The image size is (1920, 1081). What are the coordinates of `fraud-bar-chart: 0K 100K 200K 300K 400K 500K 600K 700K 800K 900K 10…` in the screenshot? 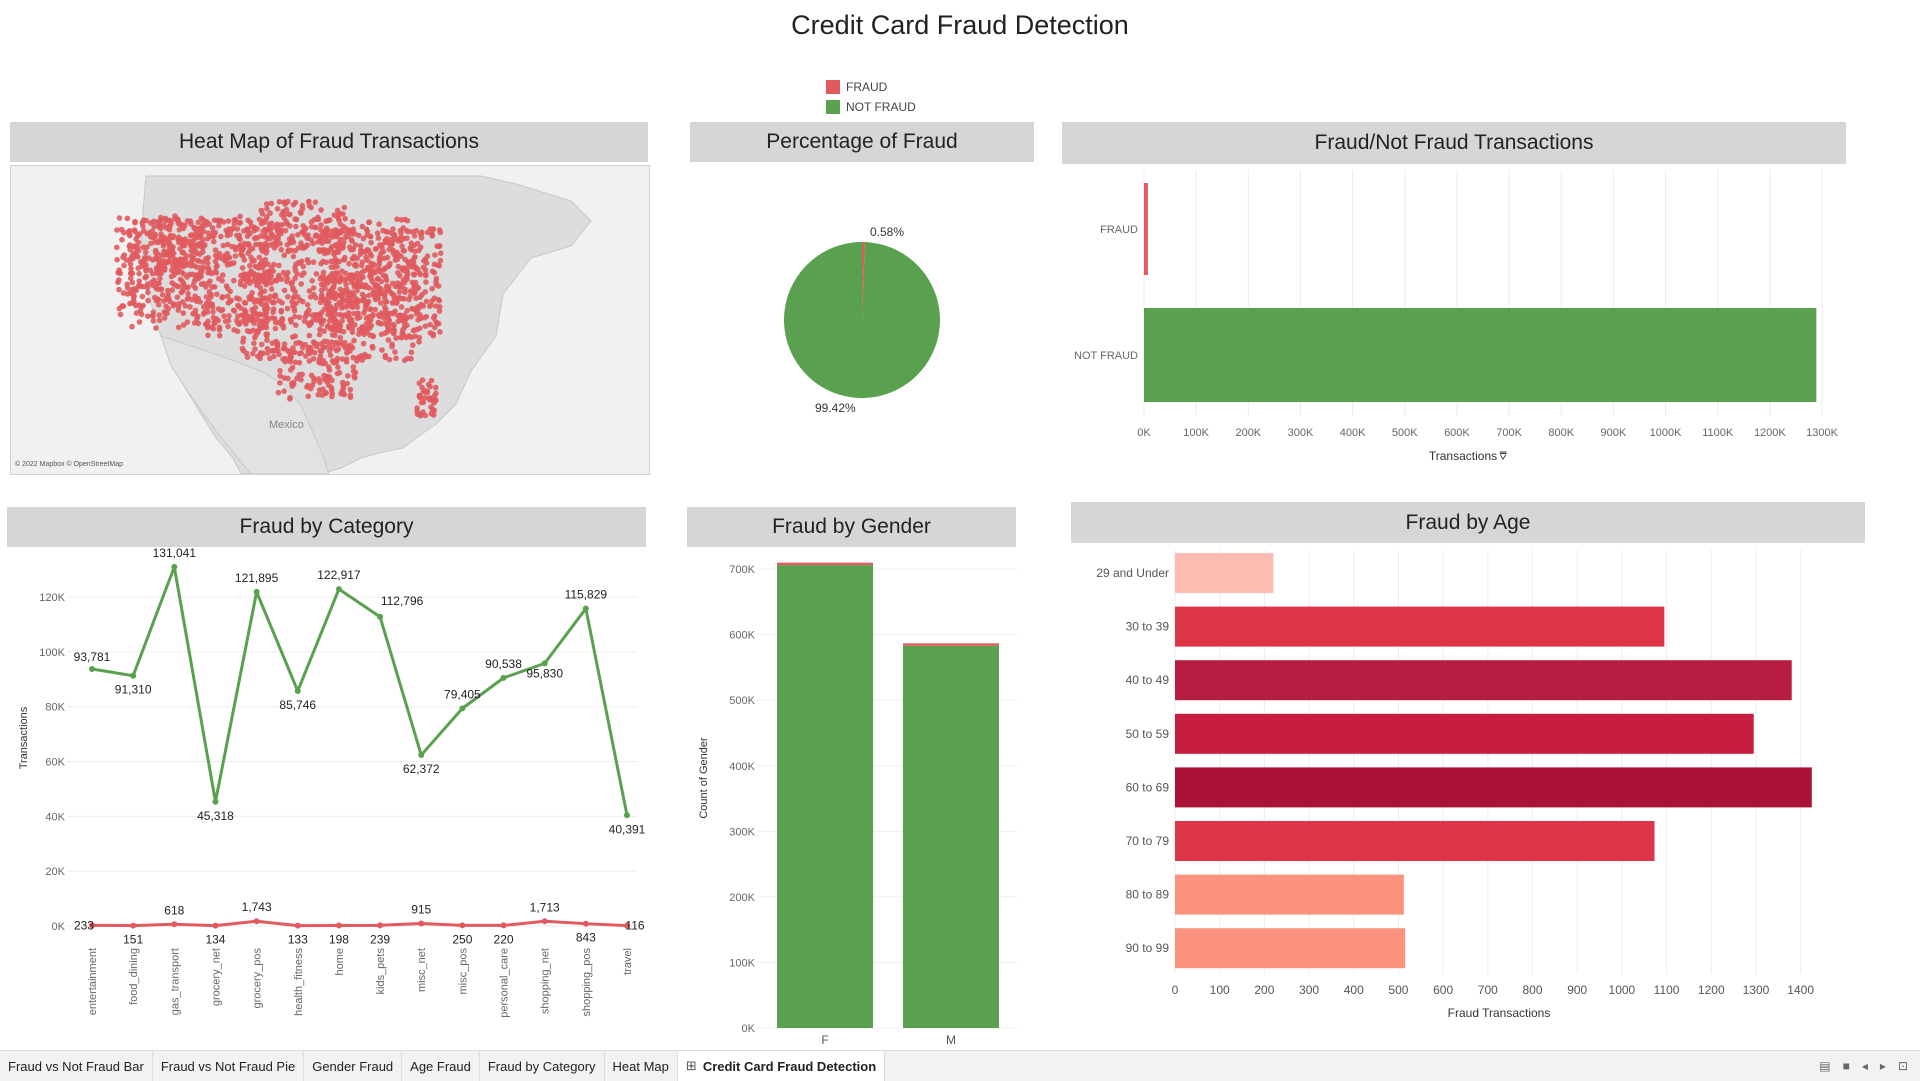 It's located at (1456, 316).